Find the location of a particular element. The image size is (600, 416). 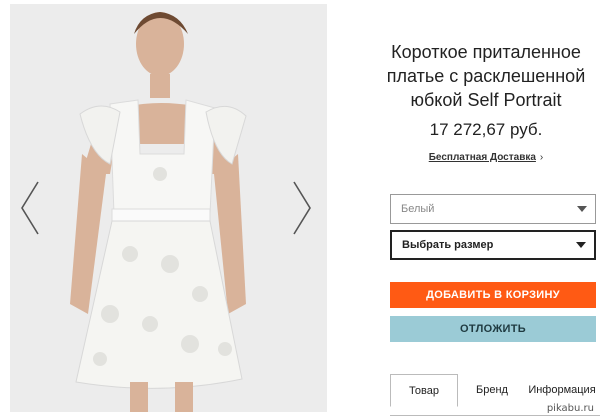

chevron-left-icon is located at coordinates (30, 208).